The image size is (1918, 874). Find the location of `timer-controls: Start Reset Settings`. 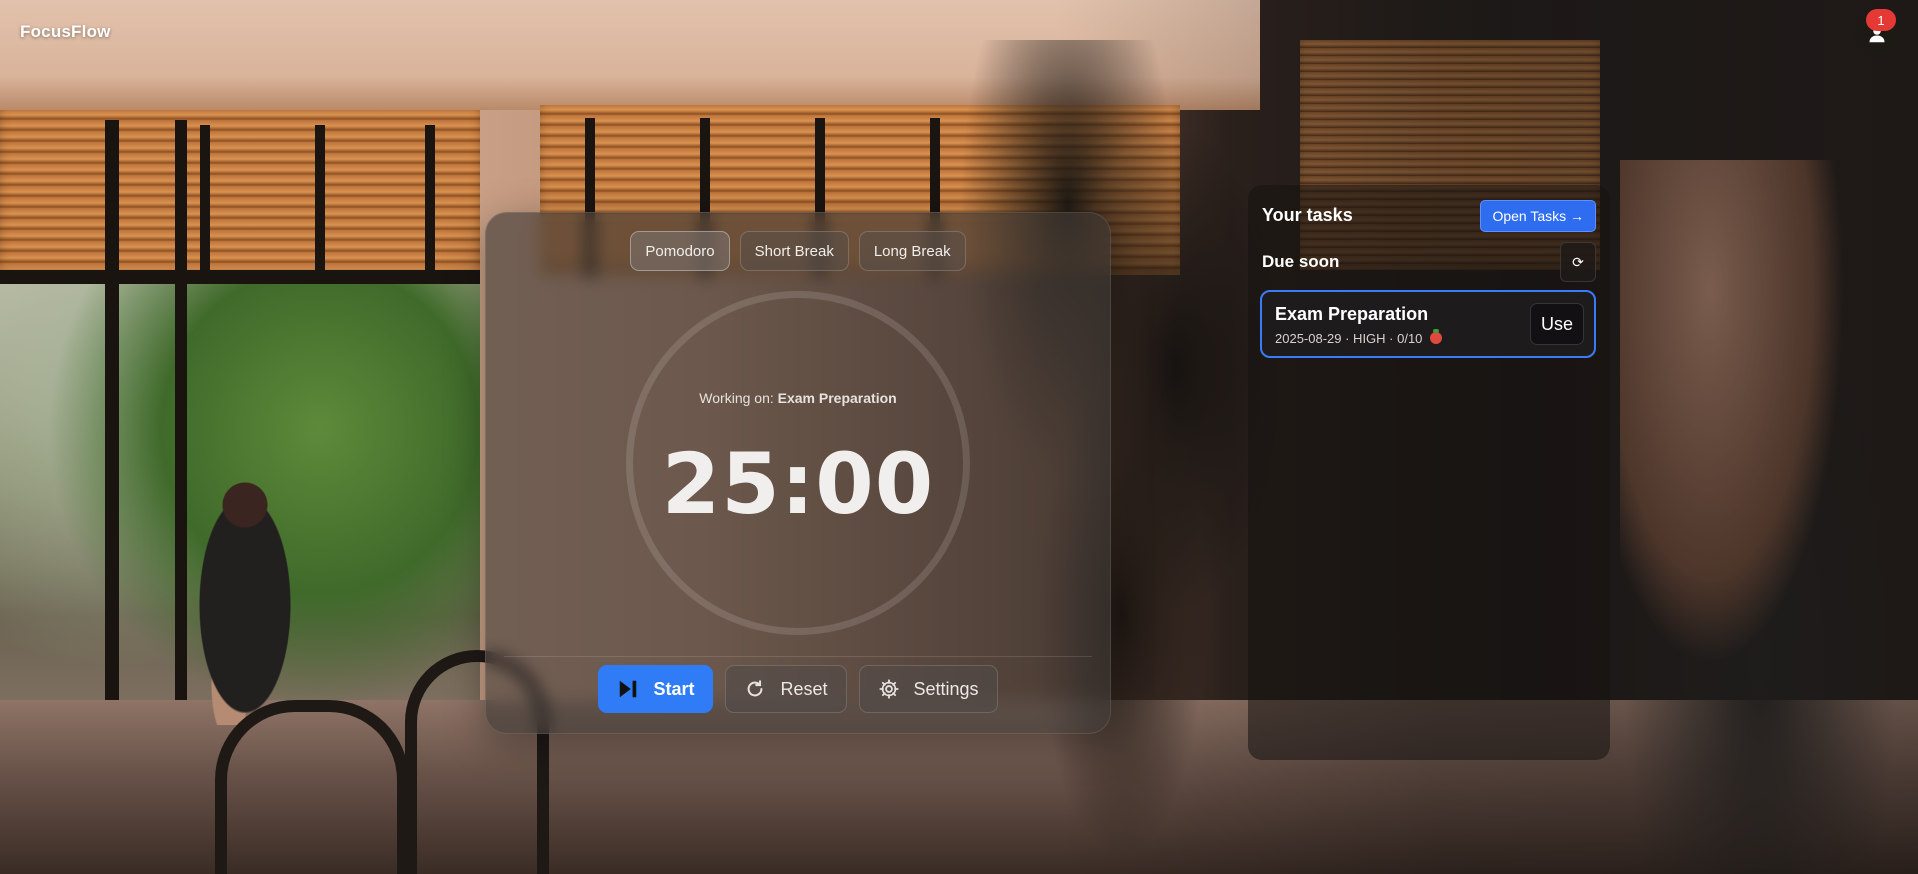

timer-controls: Start Reset Settings is located at coordinates (798, 689).